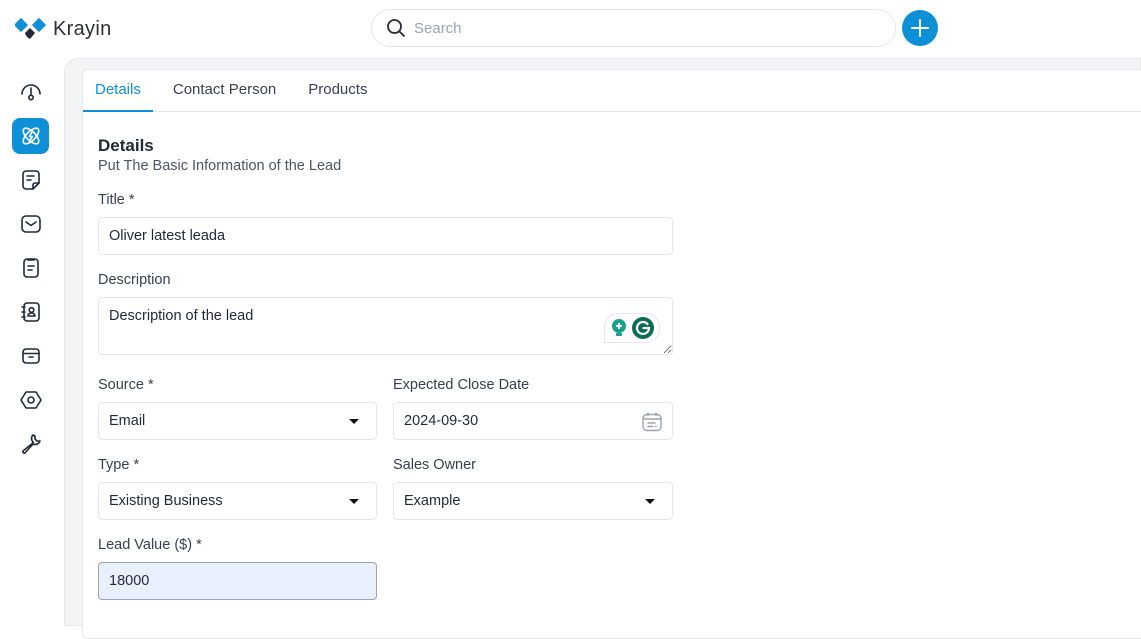 The height and width of the screenshot is (639, 1141). I want to click on sidebar-item-dashboard, so click(30, 91).